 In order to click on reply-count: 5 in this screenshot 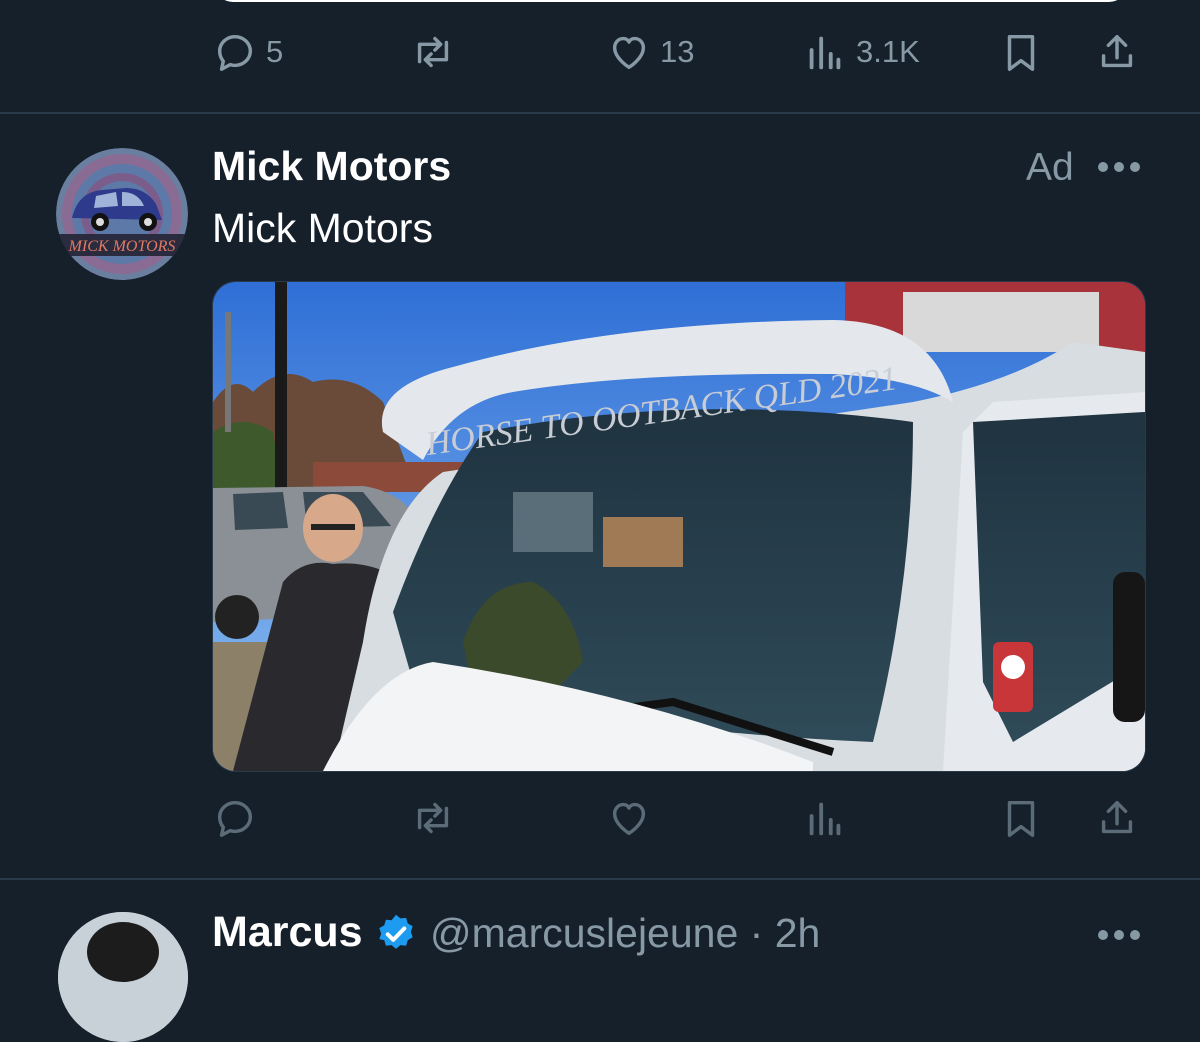, I will do `click(275, 51)`.